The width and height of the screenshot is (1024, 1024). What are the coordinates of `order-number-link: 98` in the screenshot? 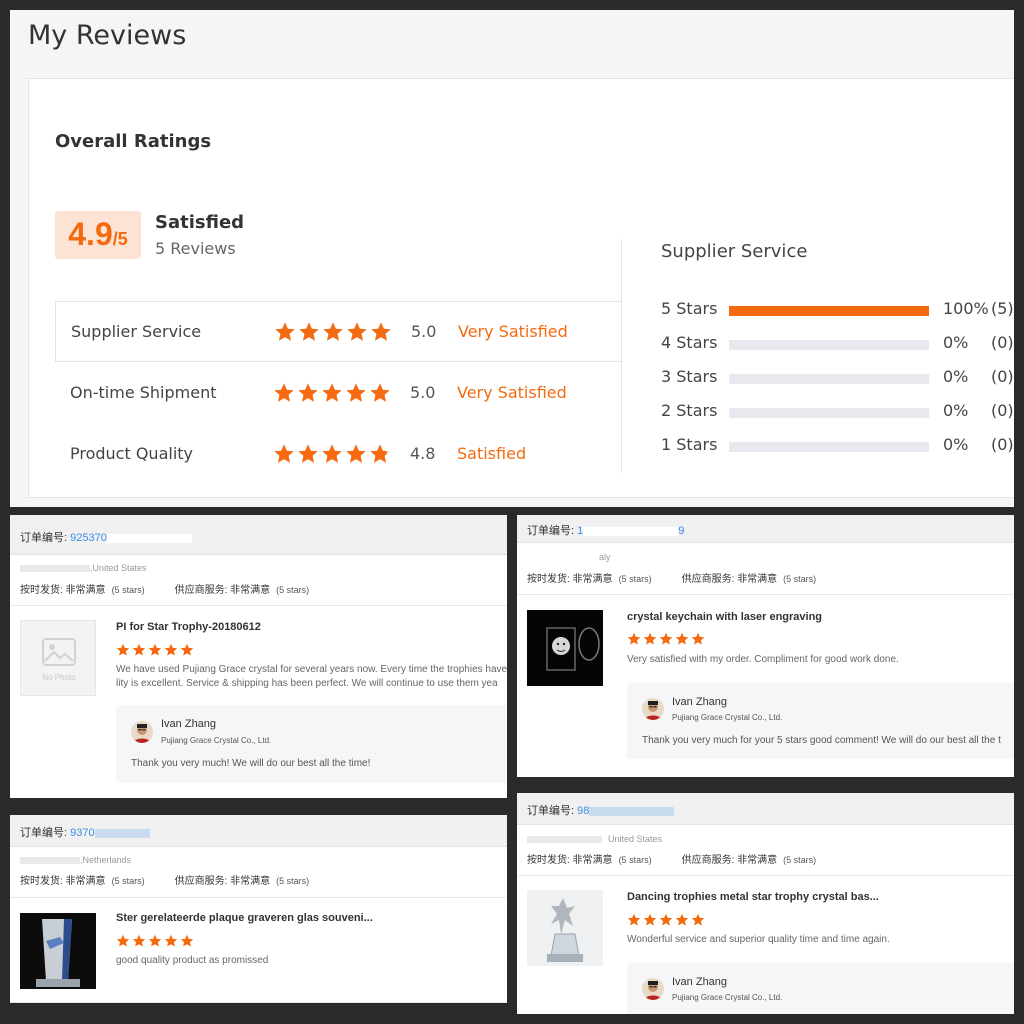 It's located at (583, 811).